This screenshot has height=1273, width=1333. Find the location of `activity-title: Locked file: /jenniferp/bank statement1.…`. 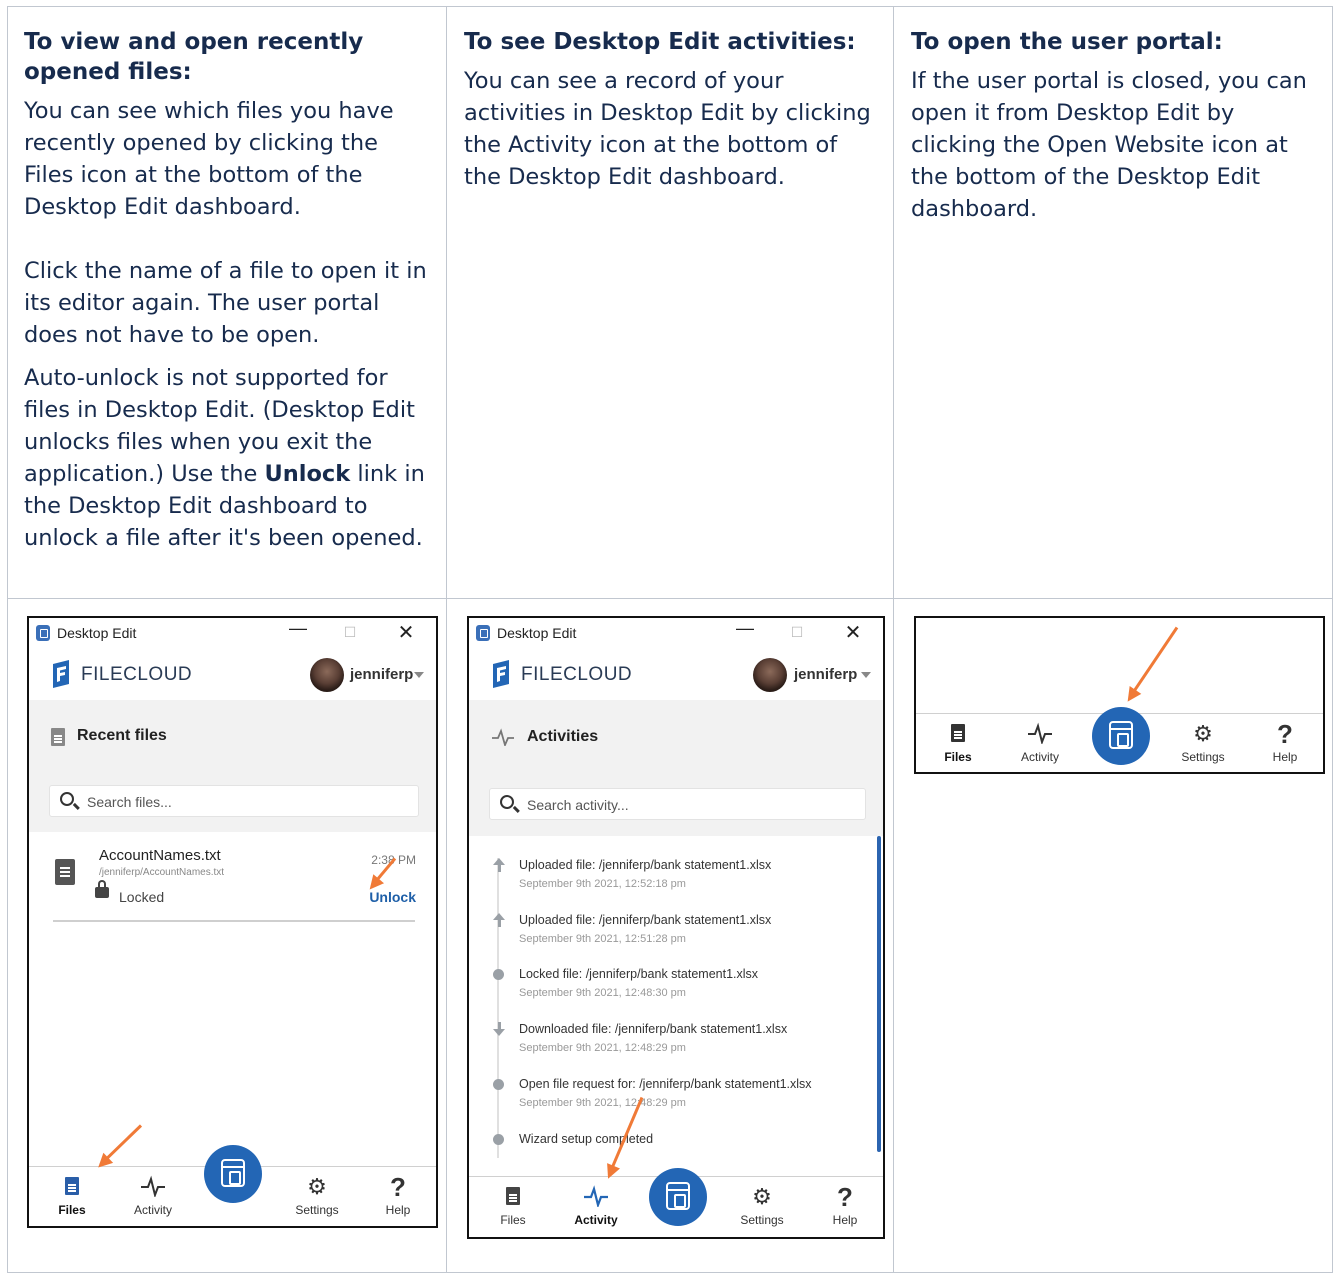

activity-title: Locked file: /jenniferp/bank statement1.… is located at coordinates (639, 974).